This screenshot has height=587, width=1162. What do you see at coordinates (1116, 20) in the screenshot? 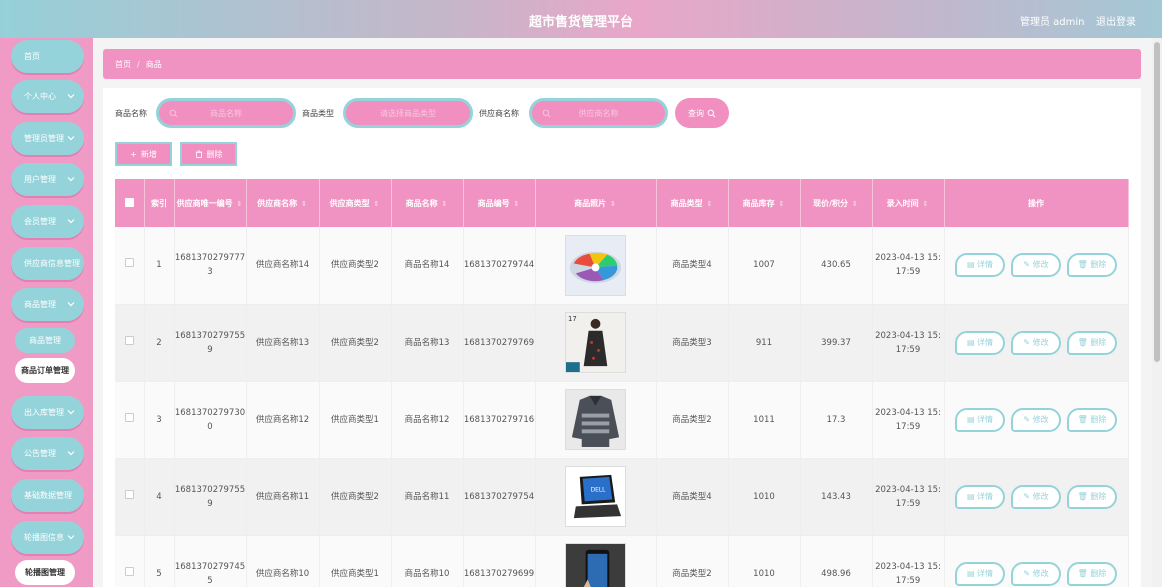
I see `logout-link: 退出登录` at bounding box center [1116, 20].